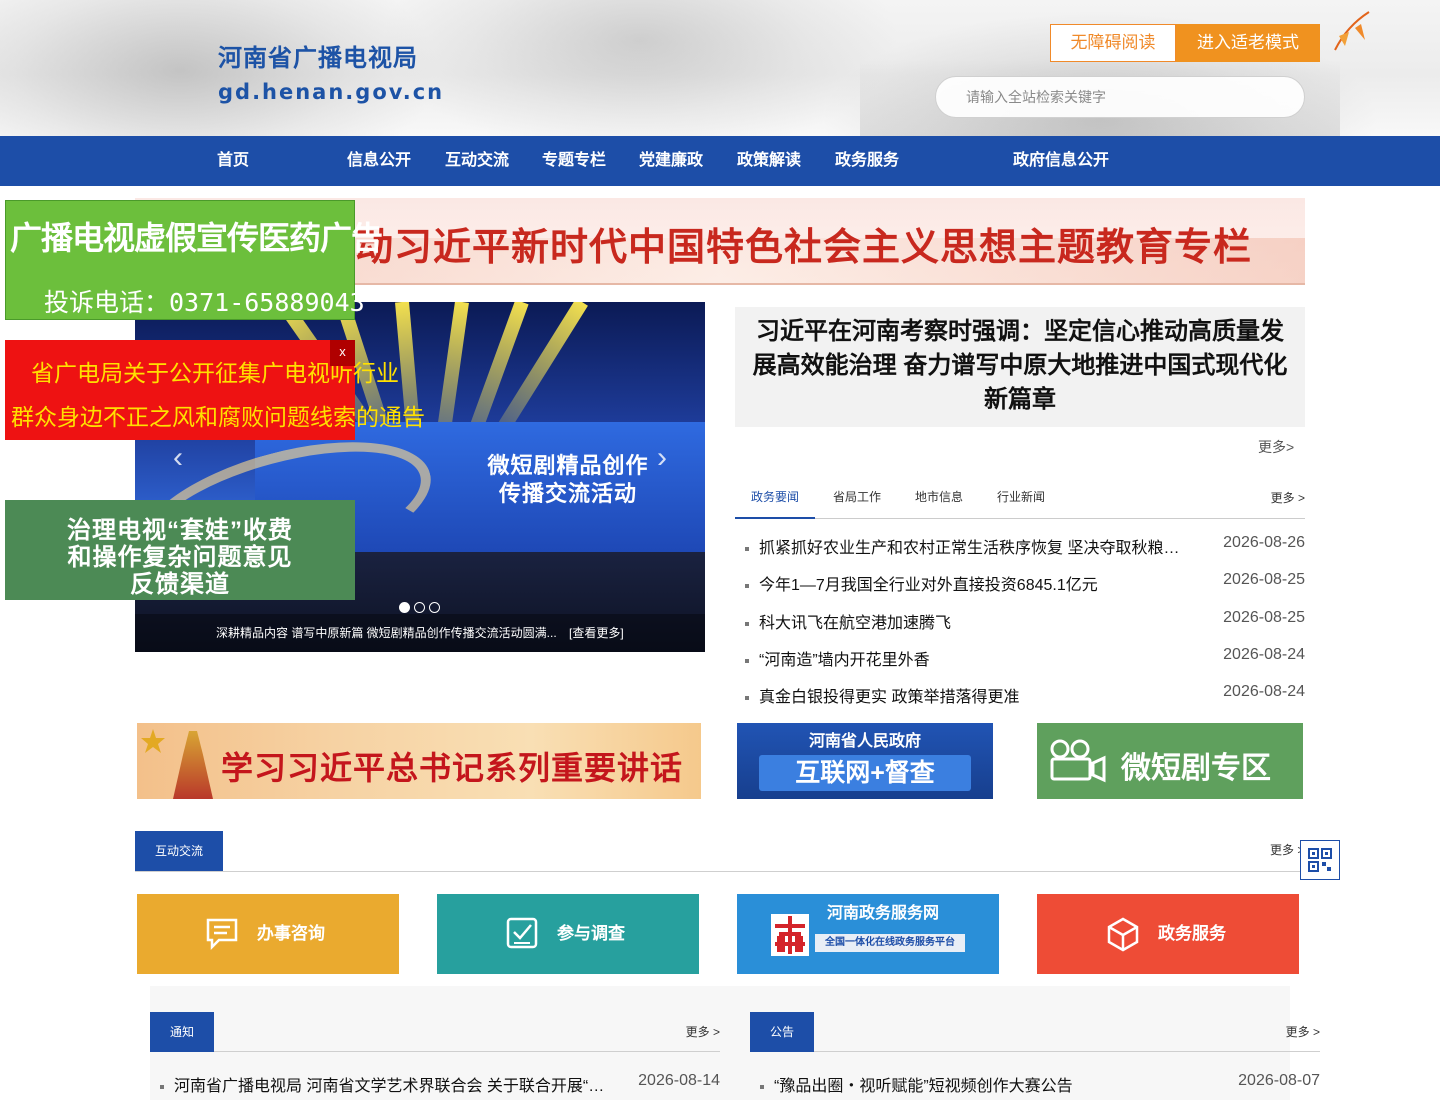 The image size is (1440, 1100). What do you see at coordinates (1279, 1080) in the screenshot?
I see `announcement-date: 2026-08-07` at bounding box center [1279, 1080].